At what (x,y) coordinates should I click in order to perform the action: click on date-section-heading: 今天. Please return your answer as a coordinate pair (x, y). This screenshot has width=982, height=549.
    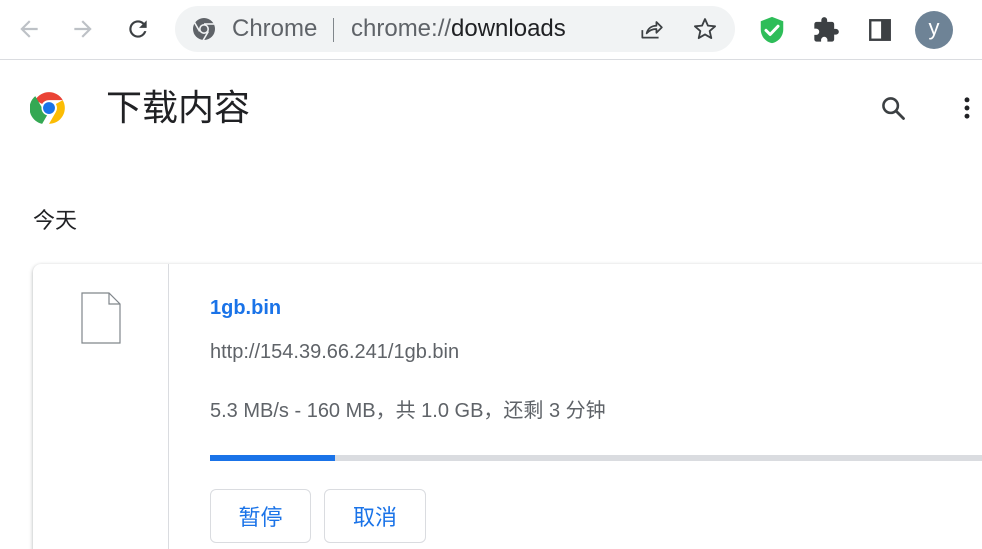
    Looking at the image, I should click on (55, 220).